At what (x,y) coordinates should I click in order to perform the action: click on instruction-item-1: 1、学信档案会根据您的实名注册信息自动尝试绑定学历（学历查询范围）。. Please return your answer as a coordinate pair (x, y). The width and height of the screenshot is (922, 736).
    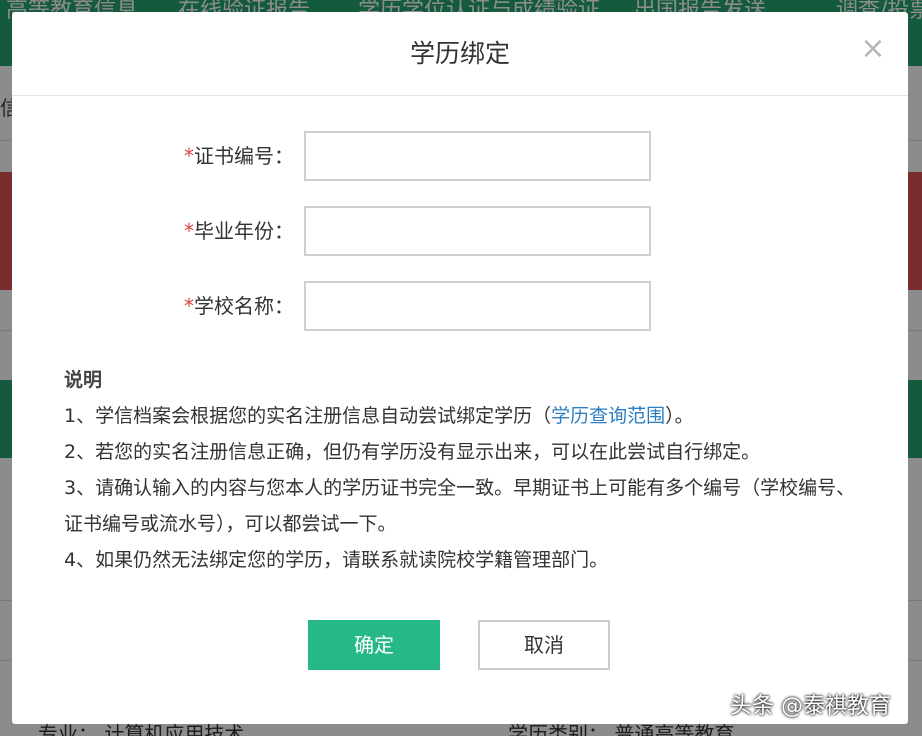
    Looking at the image, I should click on (464, 416).